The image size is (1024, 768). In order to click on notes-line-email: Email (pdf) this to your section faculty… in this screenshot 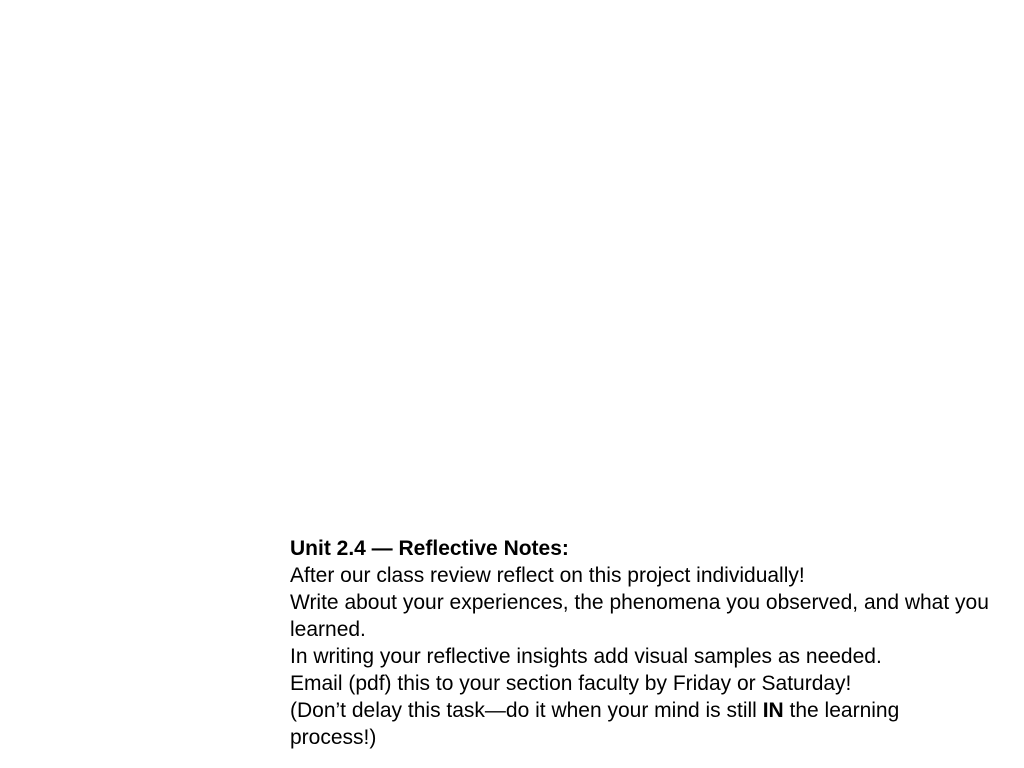, I will do `click(571, 683)`.